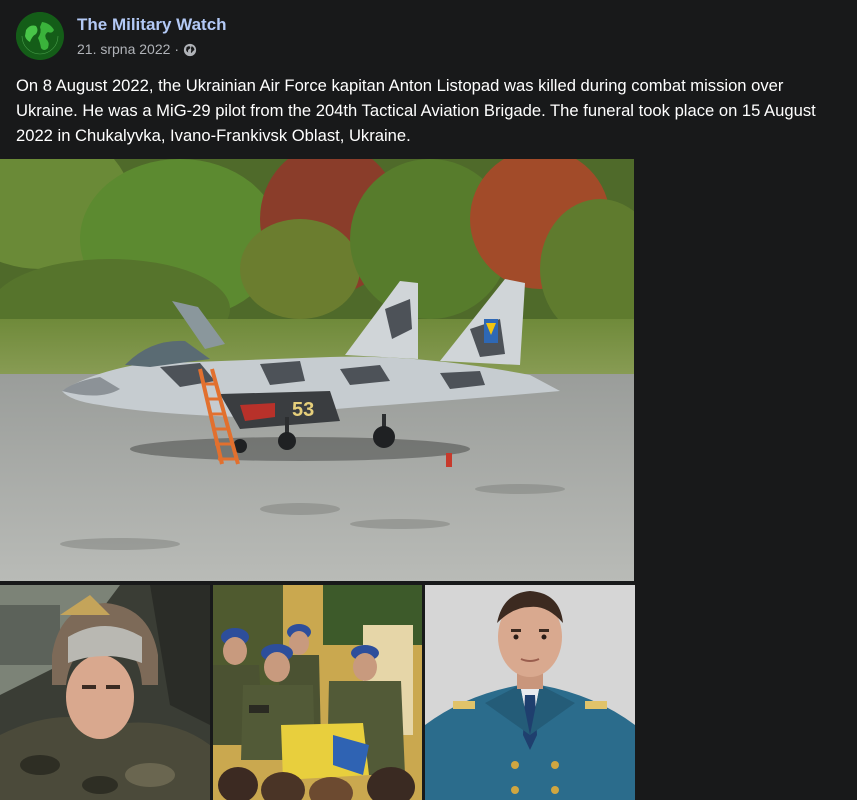 Image resolution: width=857 pixels, height=800 pixels. What do you see at coordinates (303, 410) in the screenshot?
I see `tail-number: 53` at bounding box center [303, 410].